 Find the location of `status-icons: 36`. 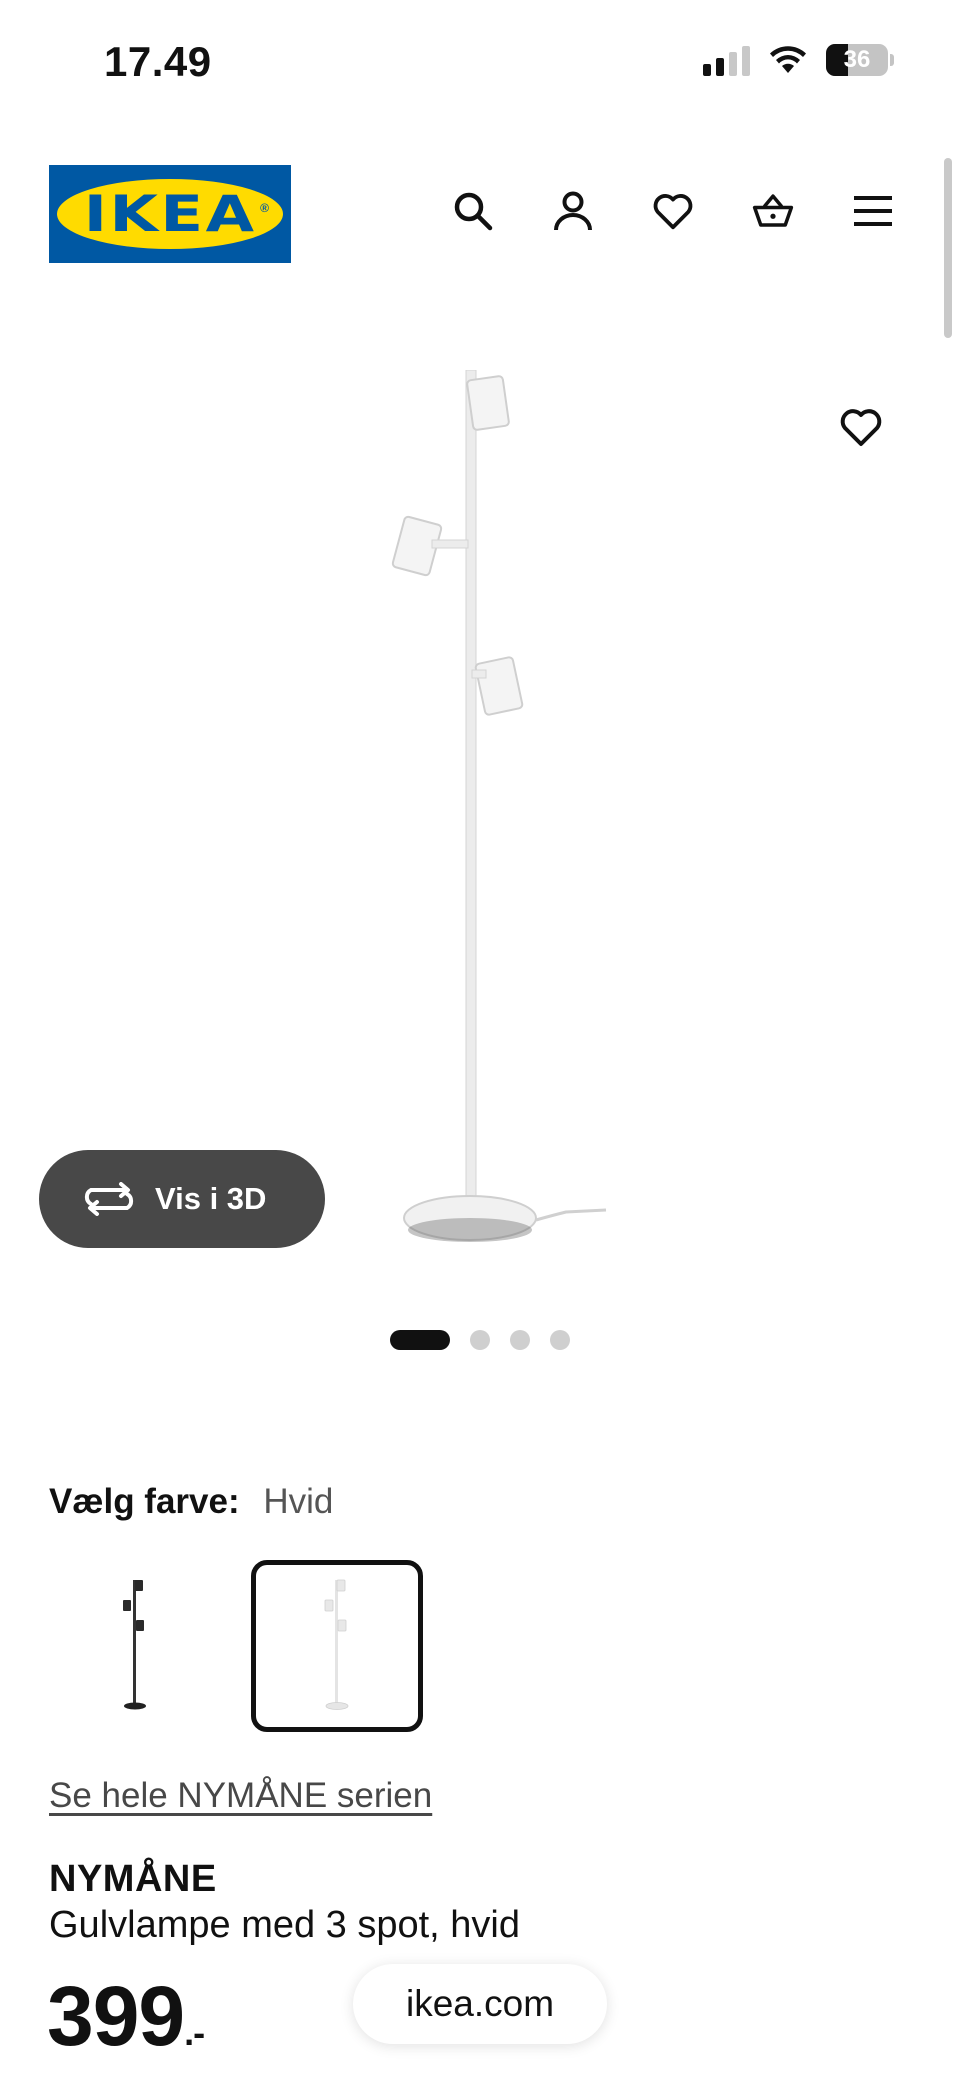

status-icons: 36 is located at coordinates (798, 60).